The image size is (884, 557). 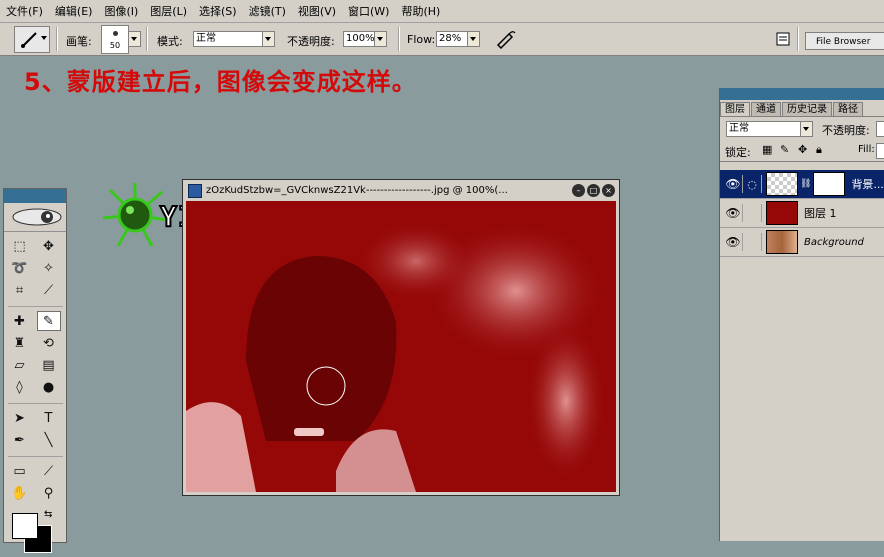 I want to click on layer-list: 👁︎ ◌ ⛓ 背景... 👁︎ 图层 1 👁︎ Background, so click(x=802, y=213).